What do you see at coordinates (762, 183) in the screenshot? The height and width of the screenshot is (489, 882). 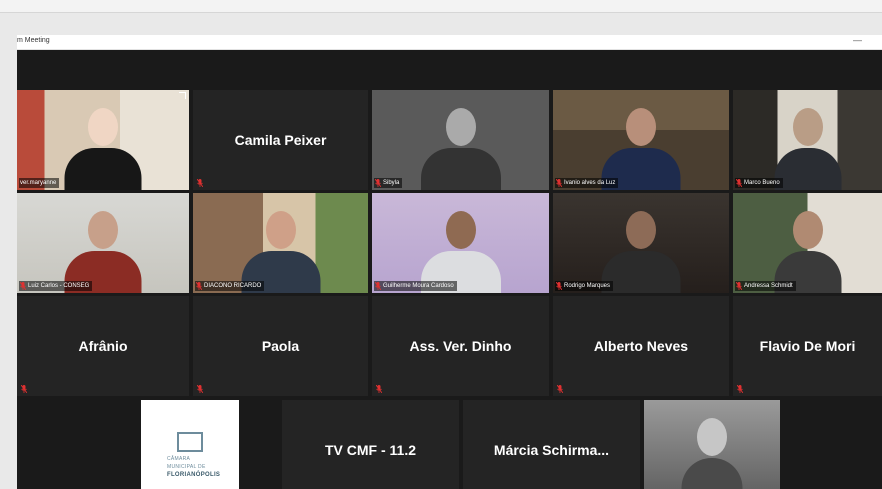 I see `participant-name: Marco Bueno` at bounding box center [762, 183].